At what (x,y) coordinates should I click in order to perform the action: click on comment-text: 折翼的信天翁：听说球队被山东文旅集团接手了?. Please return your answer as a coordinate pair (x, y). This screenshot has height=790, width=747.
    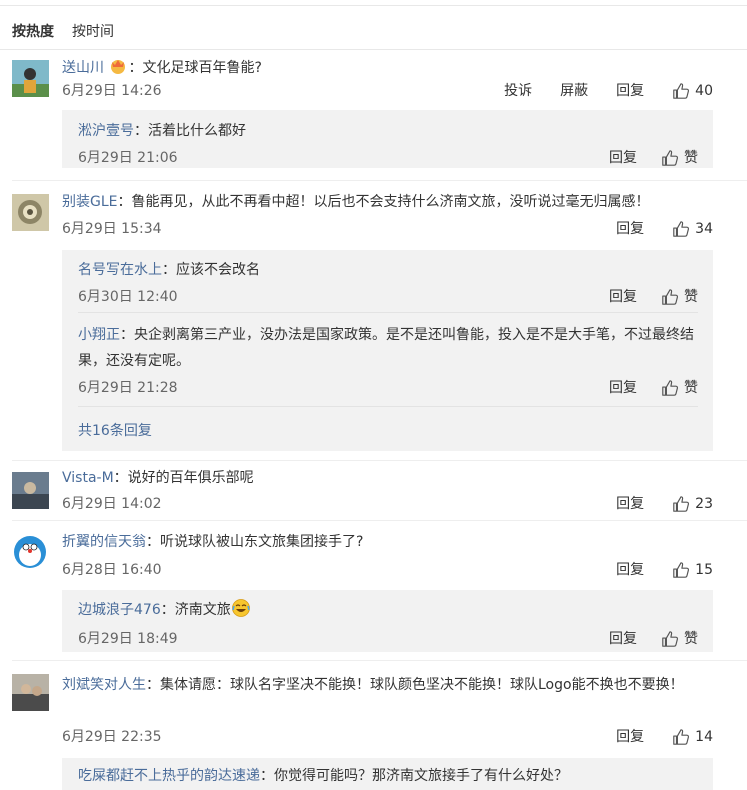
    Looking at the image, I should click on (213, 542).